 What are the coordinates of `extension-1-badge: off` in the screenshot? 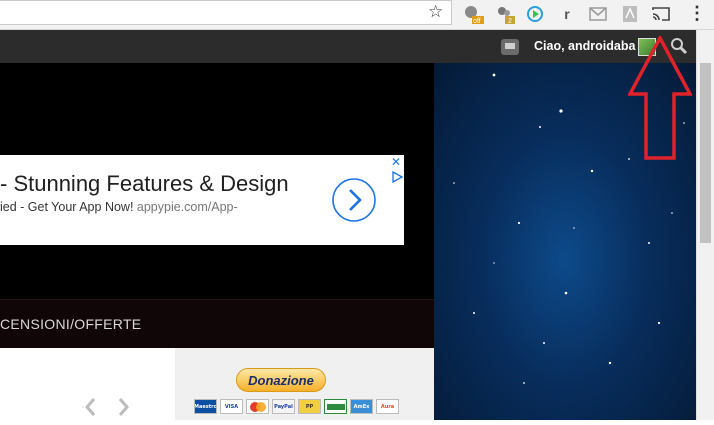 It's located at (477, 21).